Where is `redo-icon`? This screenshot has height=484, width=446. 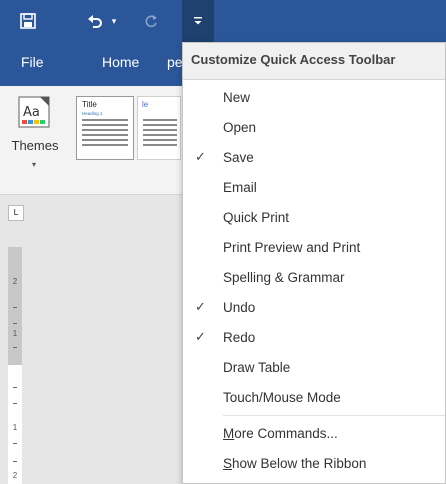
redo-icon is located at coordinates (151, 21).